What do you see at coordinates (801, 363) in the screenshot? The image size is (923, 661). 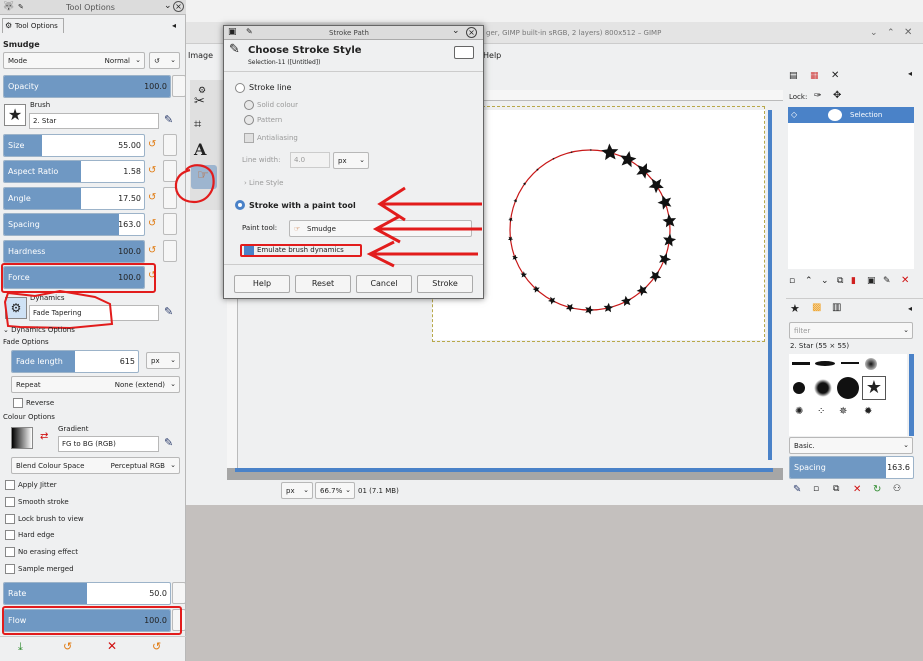 I see `brush-line` at bounding box center [801, 363].